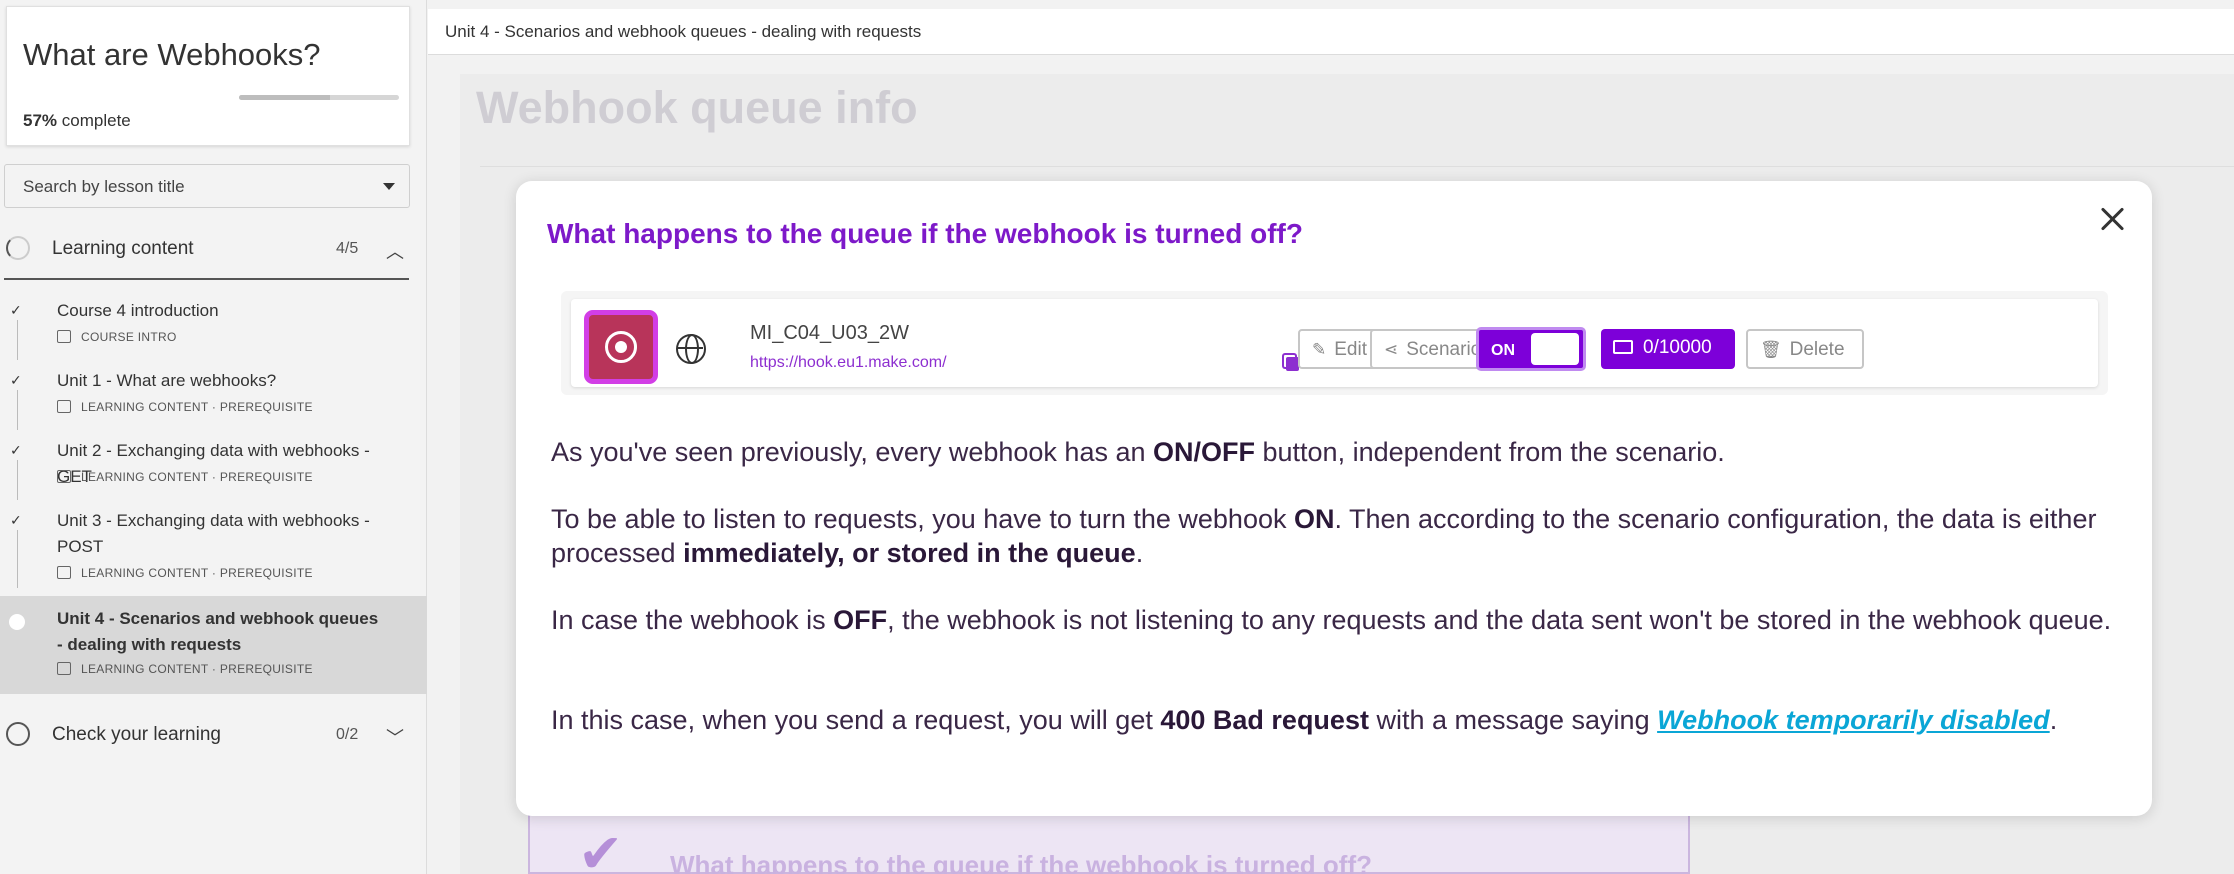 This screenshot has height=874, width=2234. I want to click on progress-text: 57% complete, so click(77, 121).